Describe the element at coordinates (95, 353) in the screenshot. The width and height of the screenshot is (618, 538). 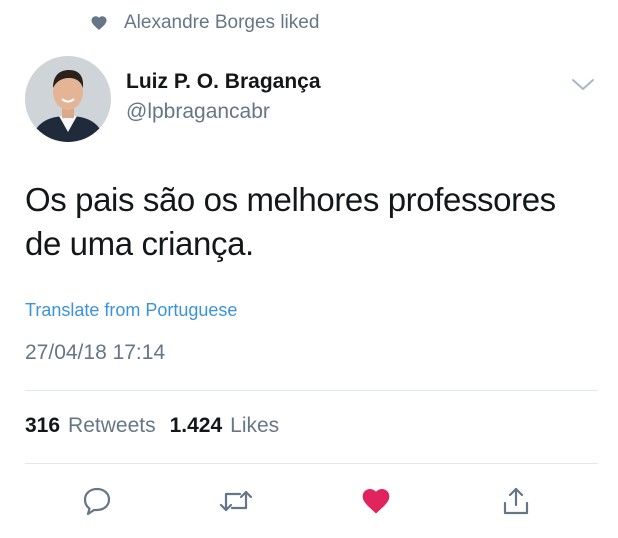
I see `tweet-timestamp: 27/04/18 17:14` at that location.